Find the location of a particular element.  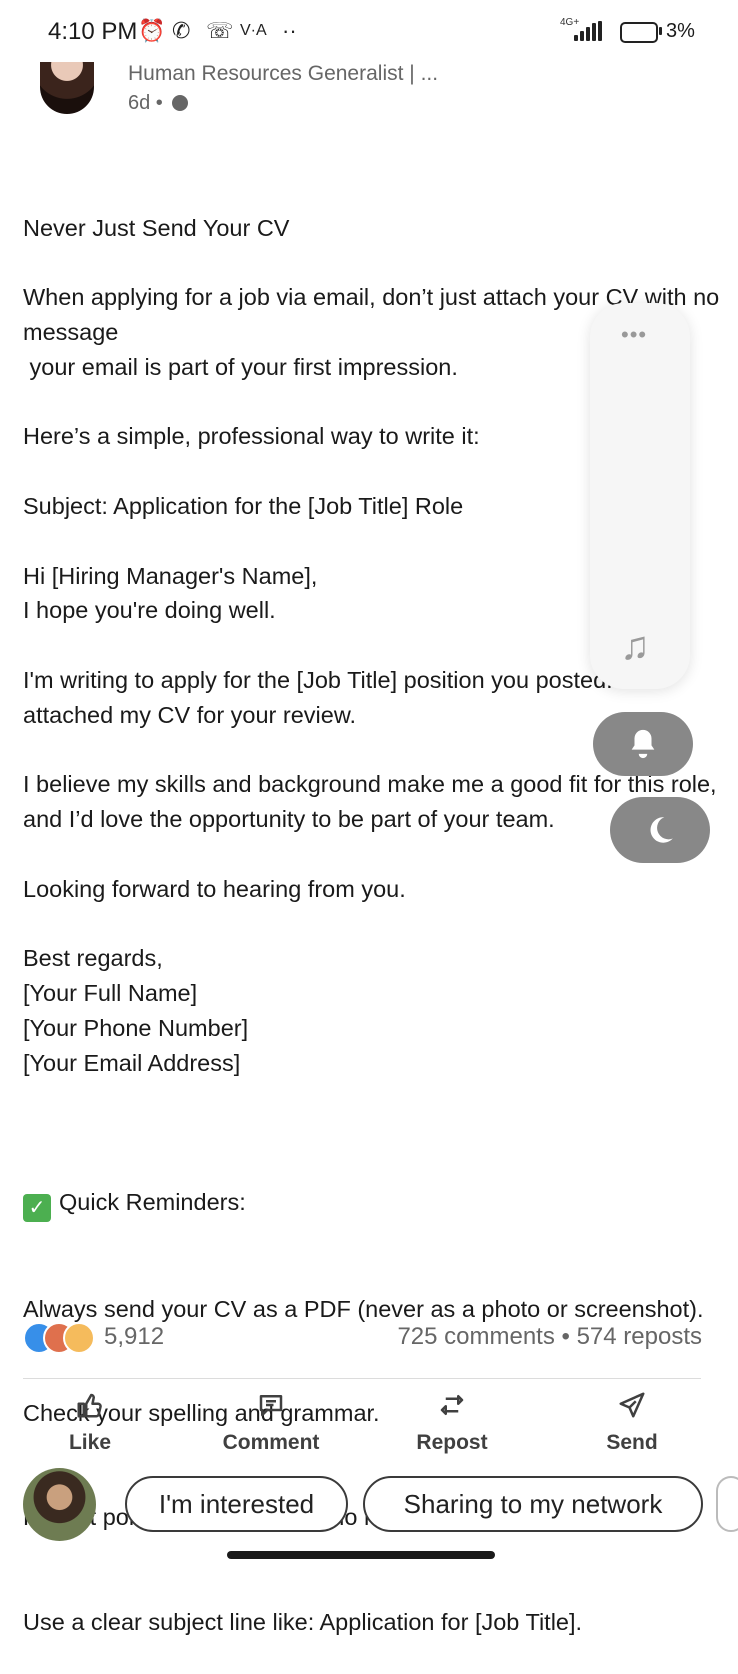

post-line: [Your Phone Number] is located at coordinates (136, 1027).